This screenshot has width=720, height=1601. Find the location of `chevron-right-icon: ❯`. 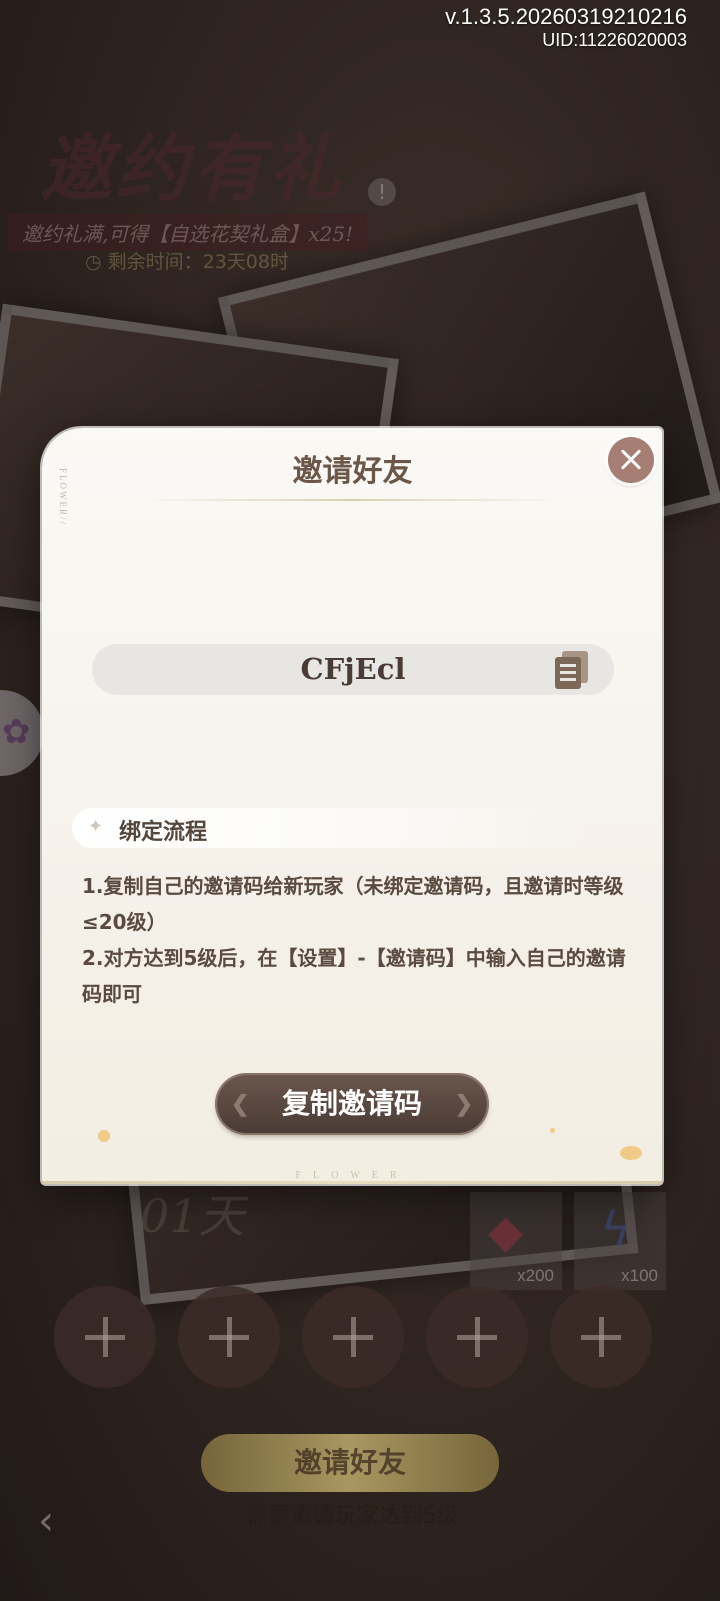

chevron-right-icon: ❯ is located at coordinates (463, 1104).